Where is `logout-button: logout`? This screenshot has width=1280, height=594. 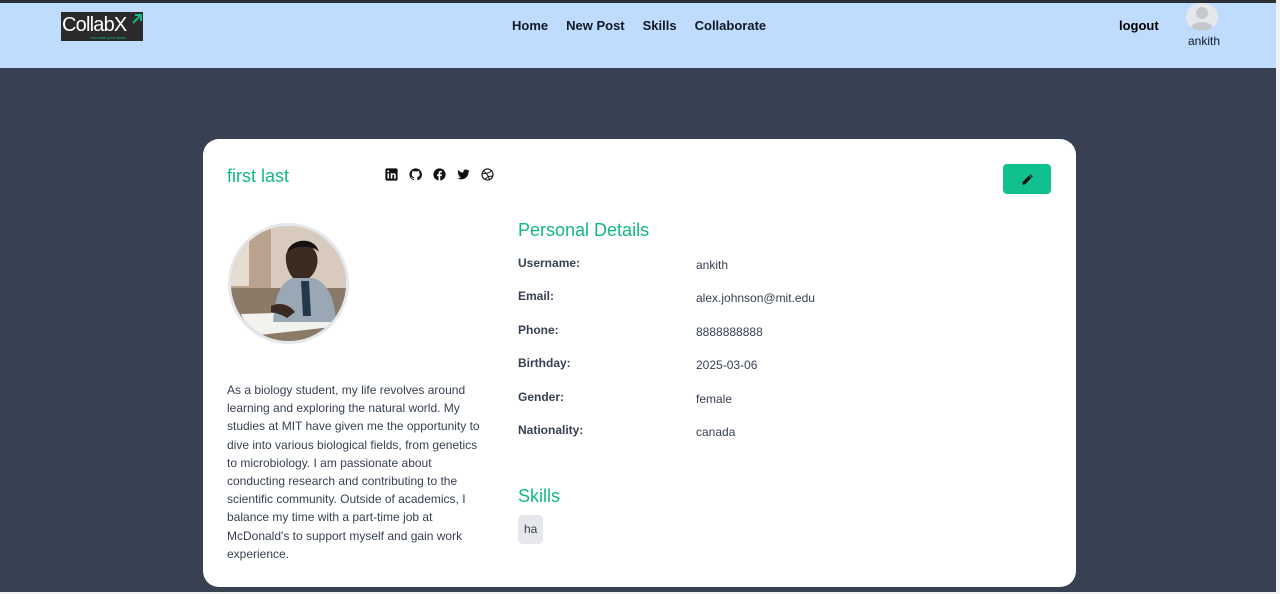 logout-button: logout is located at coordinates (1139, 25).